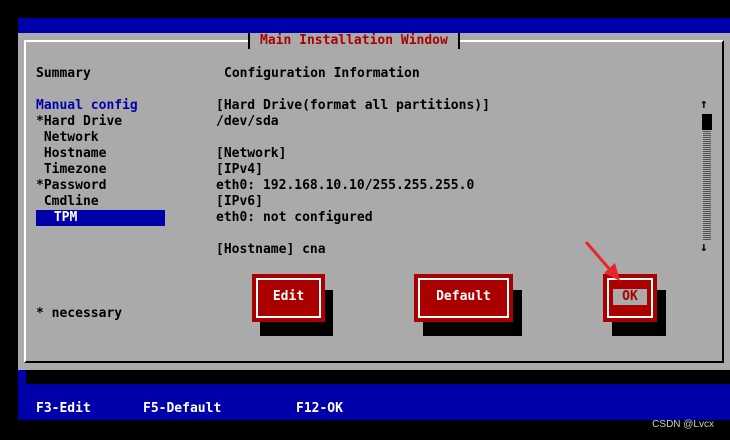 This screenshot has height=440, width=730. I want to click on hotkey-ok: F12-OK, so click(319, 409).